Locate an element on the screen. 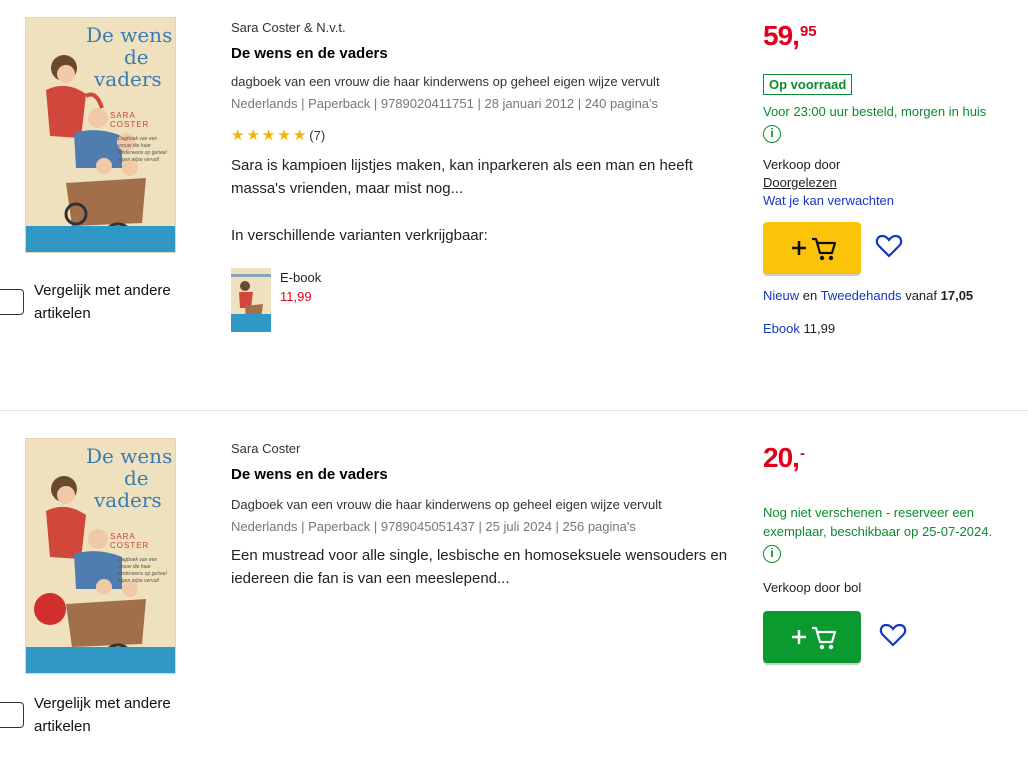 This screenshot has width=1028, height=758. preorder-cart-button is located at coordinates (812, 637).